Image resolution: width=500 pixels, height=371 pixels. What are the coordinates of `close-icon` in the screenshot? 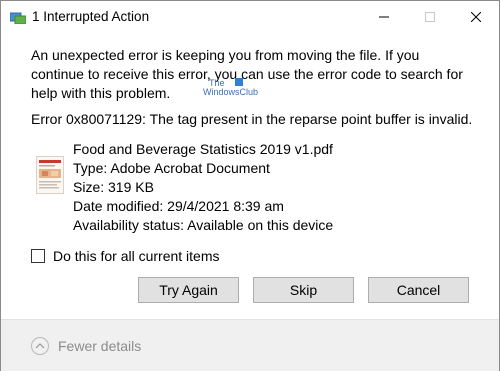 It's located at (476, 16).